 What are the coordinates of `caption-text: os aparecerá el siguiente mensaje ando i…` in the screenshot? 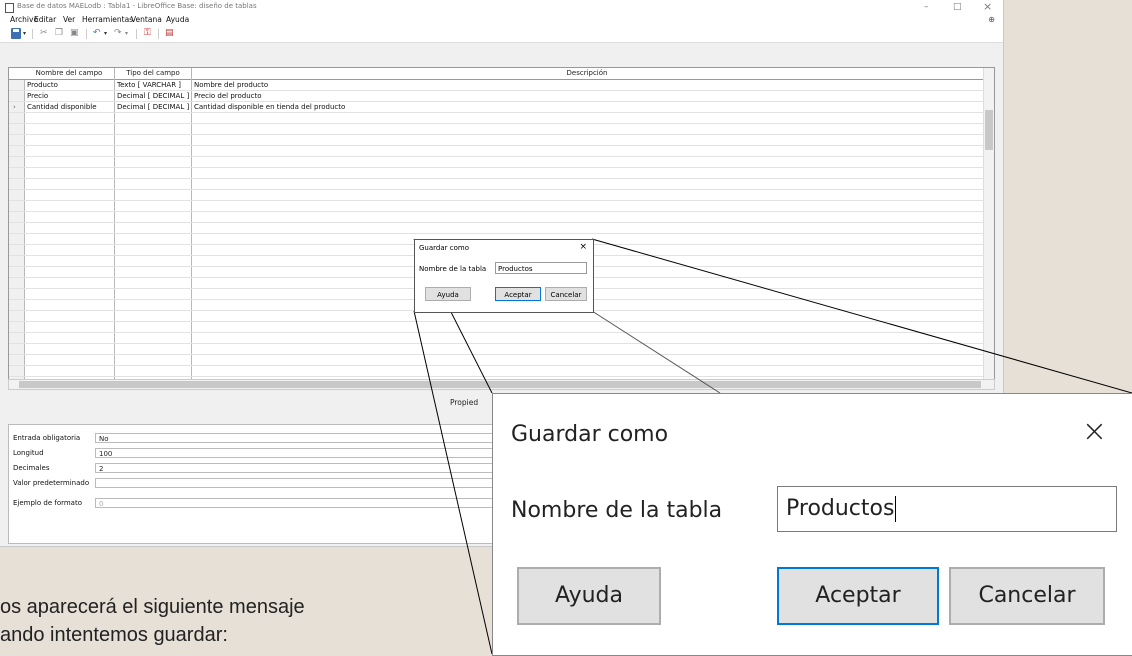 It's located at (152, 621).